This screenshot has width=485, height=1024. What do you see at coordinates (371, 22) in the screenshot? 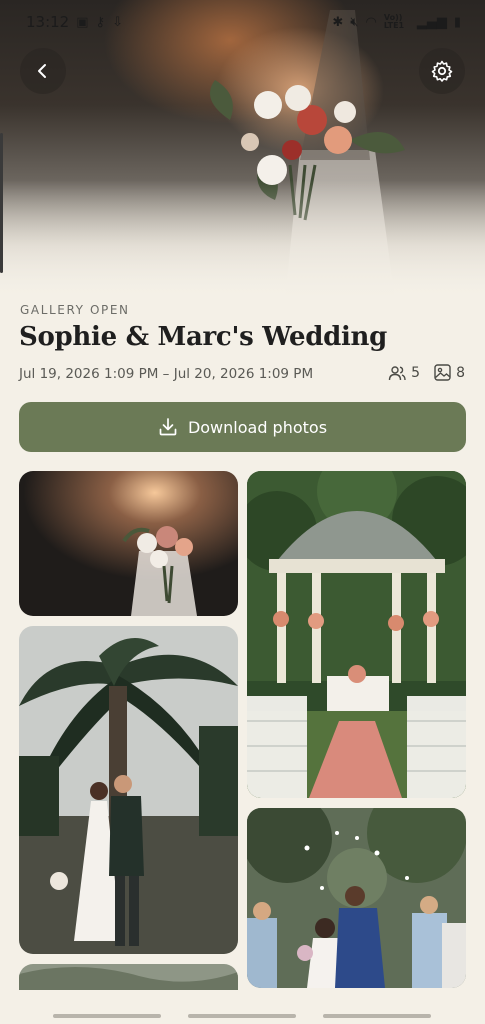
I see `wifi-icon: ◠` at bounding box center [371, 22].